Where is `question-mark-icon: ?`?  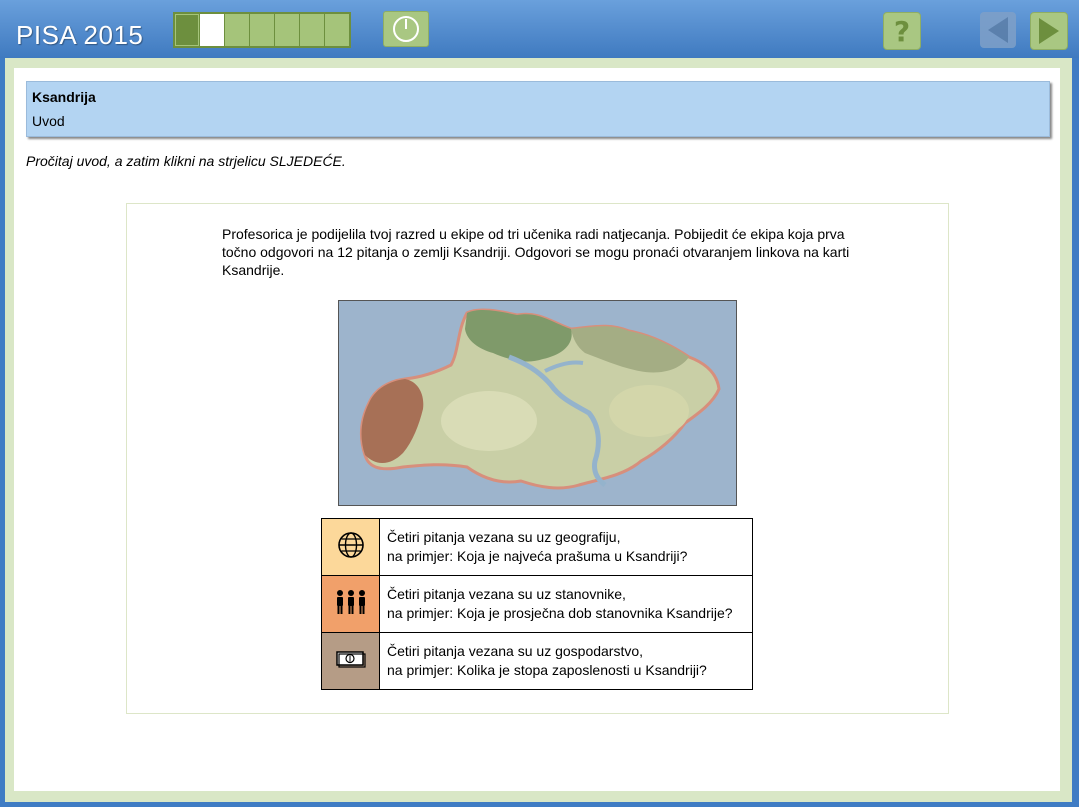
question-mark-icon: ? is located at coordinates (902, 31).